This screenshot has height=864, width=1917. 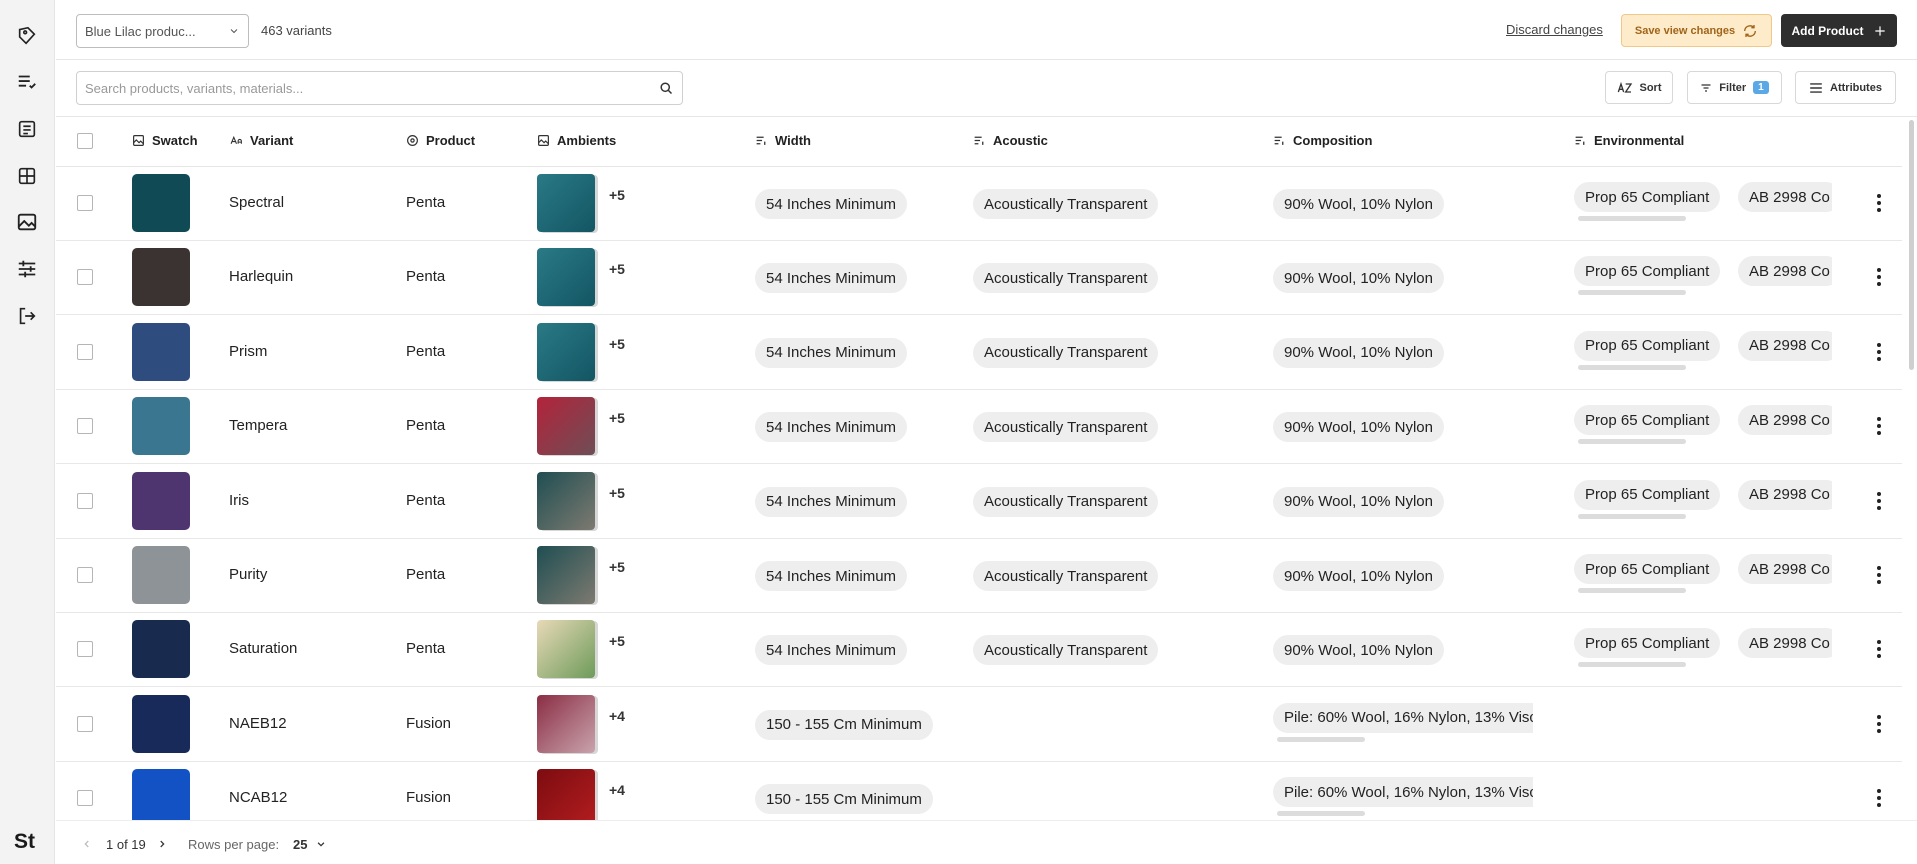 I want to click on sidebar-image-icon, so click(x=27, y=222).